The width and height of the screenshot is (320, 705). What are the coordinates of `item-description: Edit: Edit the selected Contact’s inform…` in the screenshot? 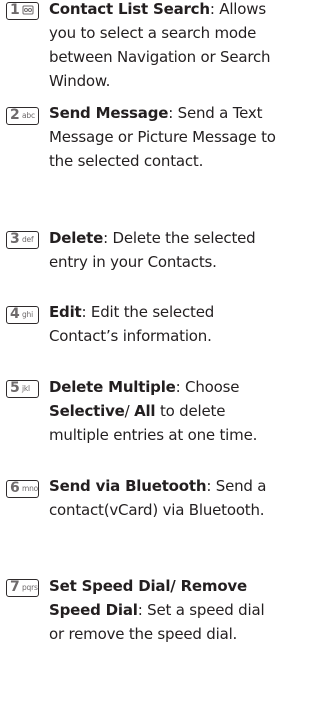 It's located at (165, 324).